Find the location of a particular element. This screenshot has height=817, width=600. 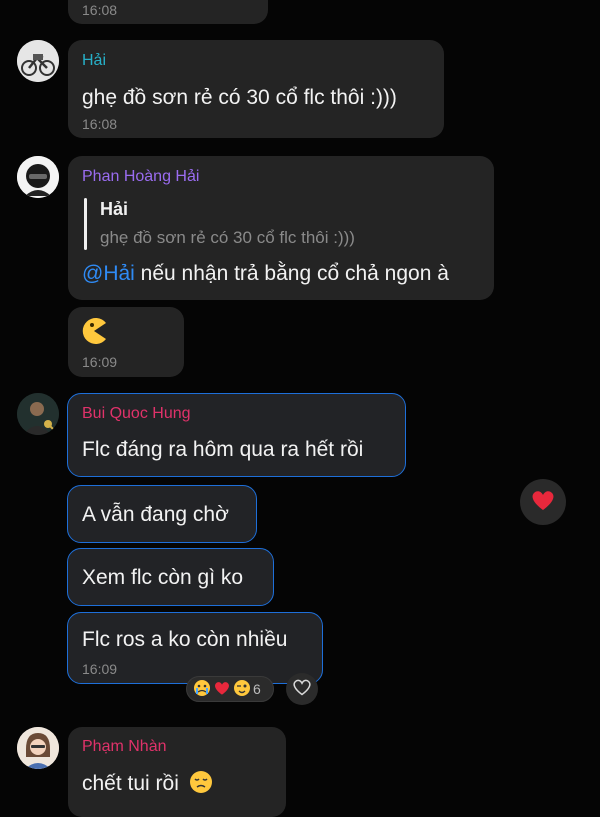

sender-name: Hải is located at coordinates (94, 61).